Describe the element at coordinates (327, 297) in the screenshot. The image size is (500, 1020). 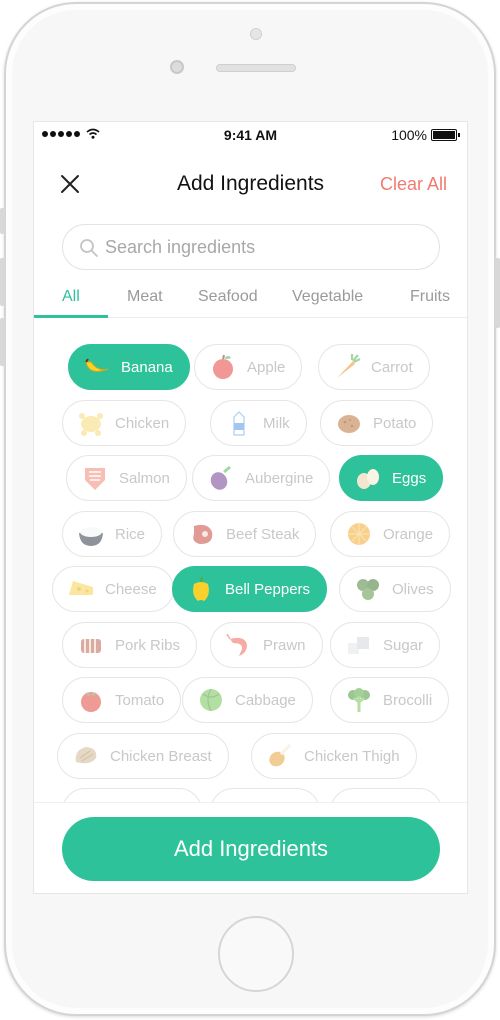
I see `tab-vegetable: Vegetable` at that location.